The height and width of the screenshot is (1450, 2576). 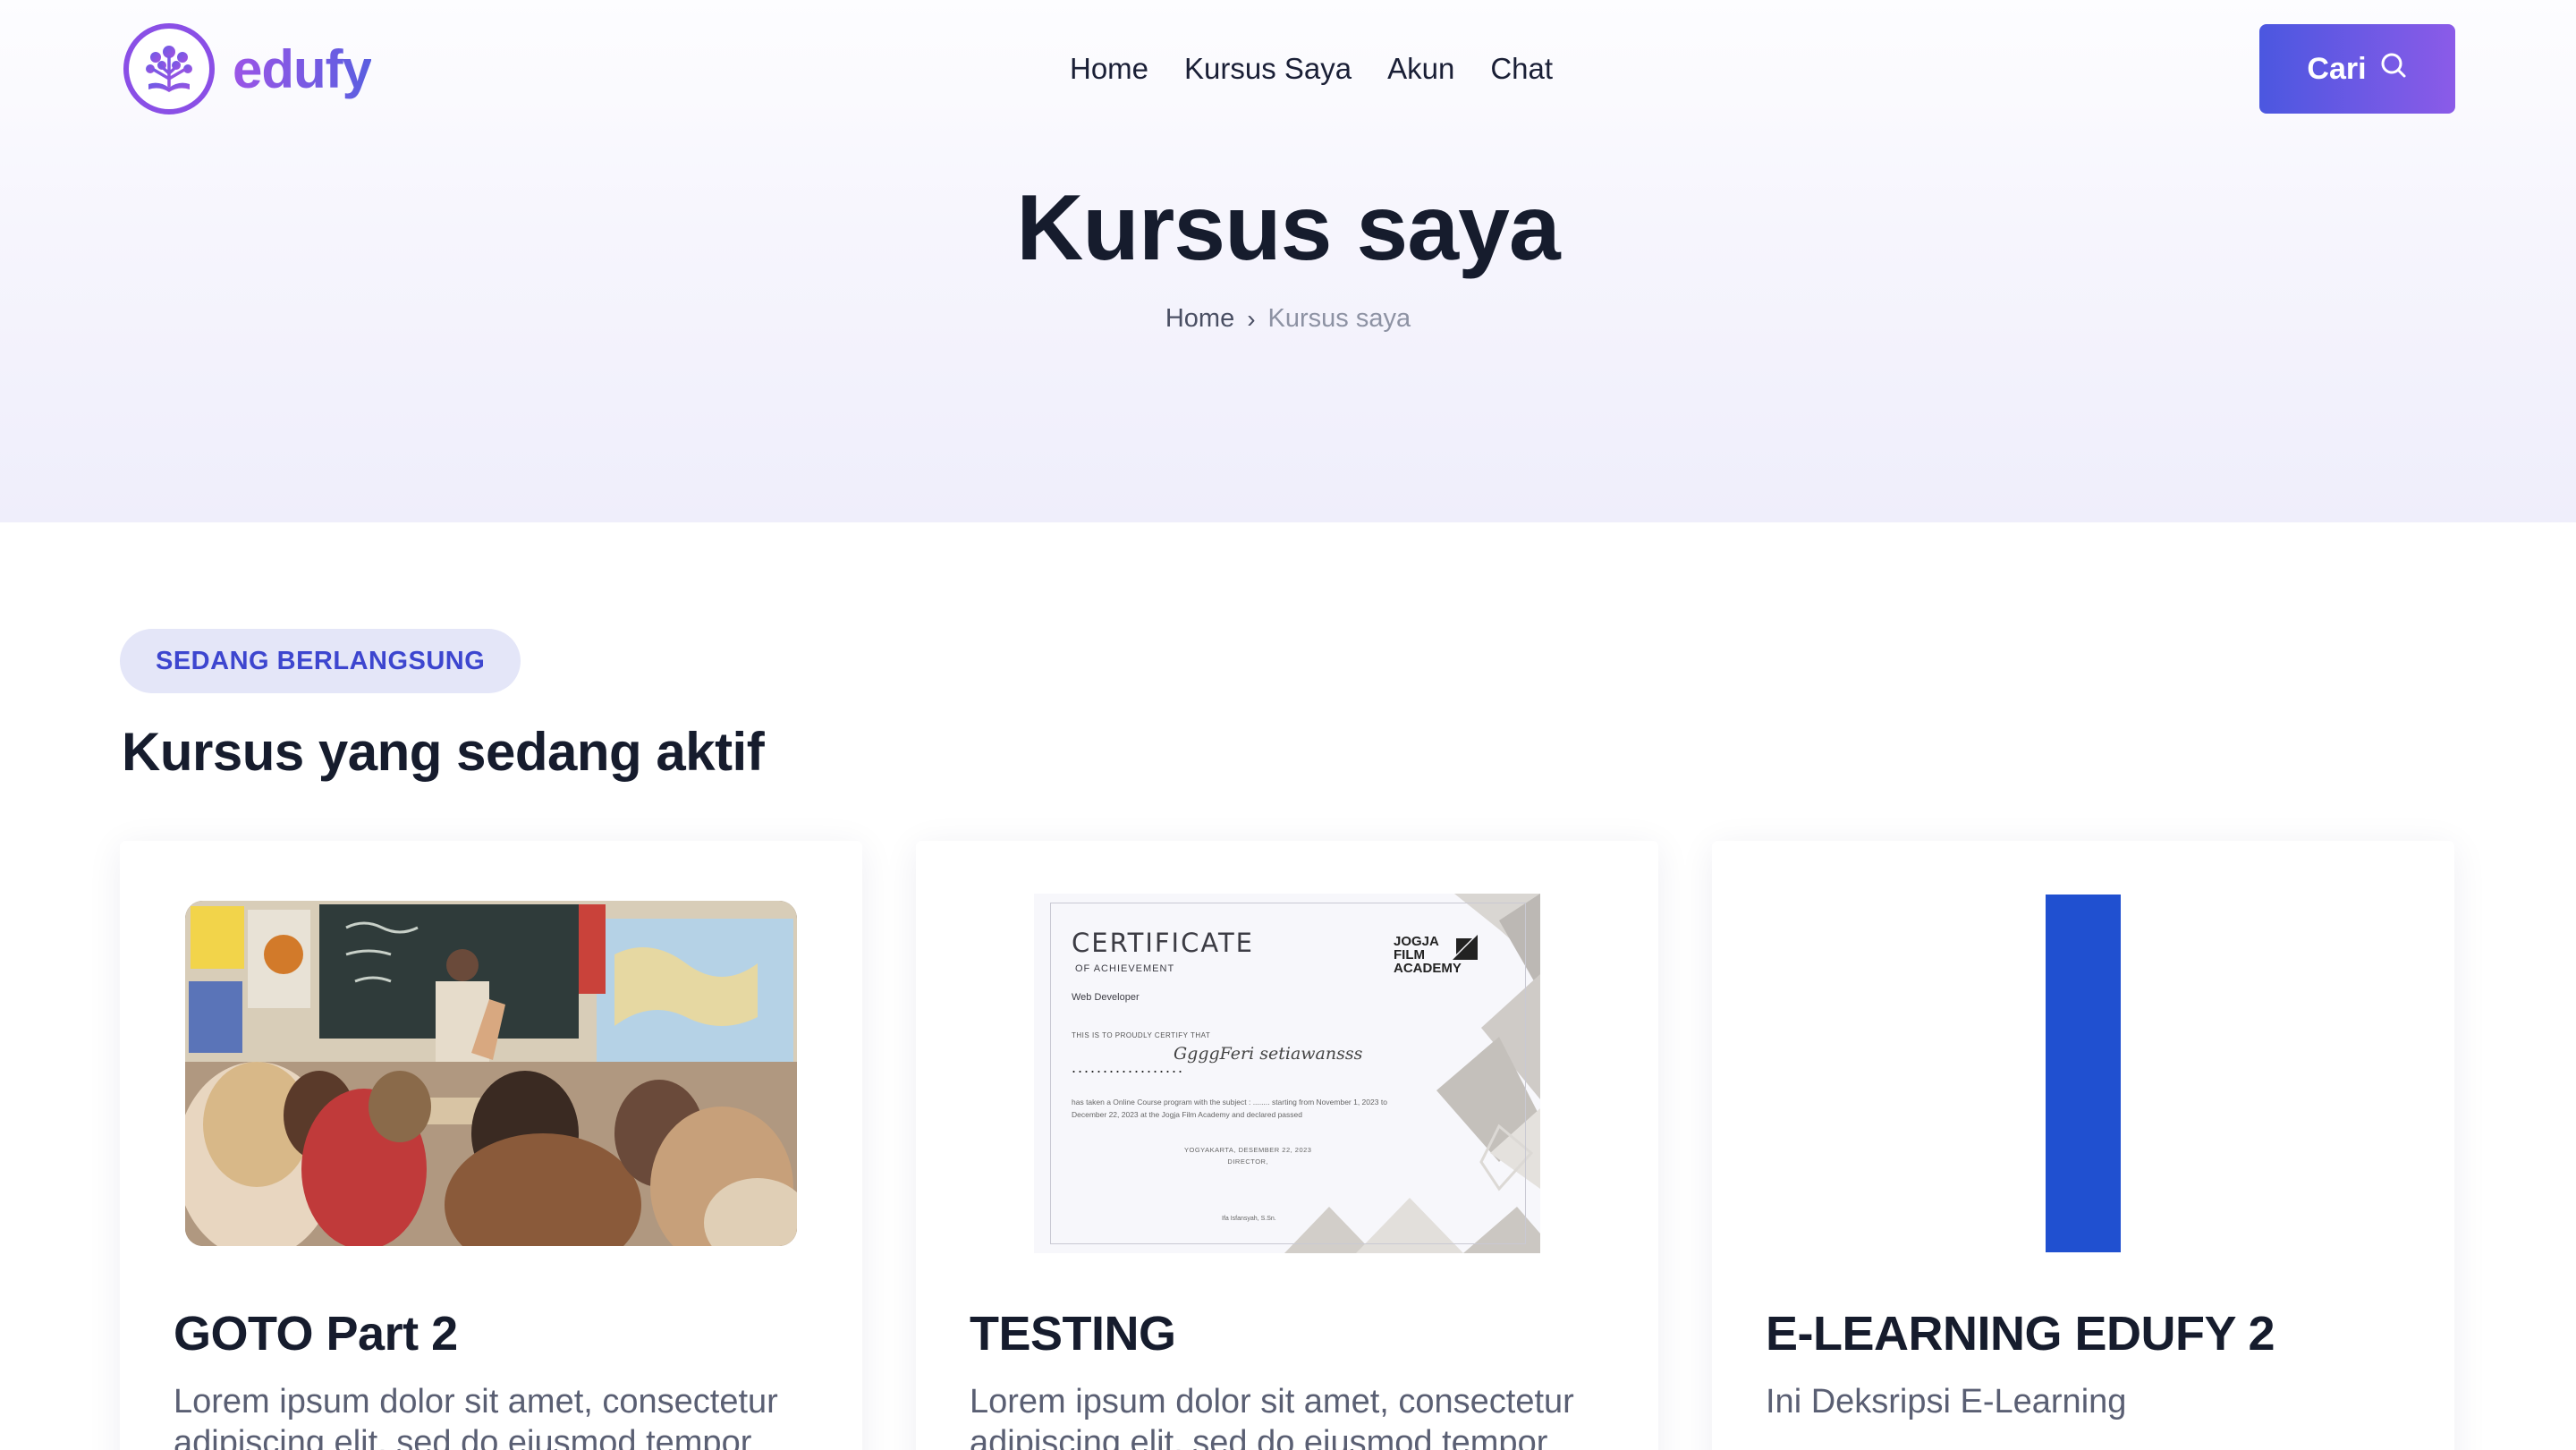 What do you see at coordinates (302, 68) in the screenshot?
I see `logo-text: edufy` at bounding box center [302, 68].